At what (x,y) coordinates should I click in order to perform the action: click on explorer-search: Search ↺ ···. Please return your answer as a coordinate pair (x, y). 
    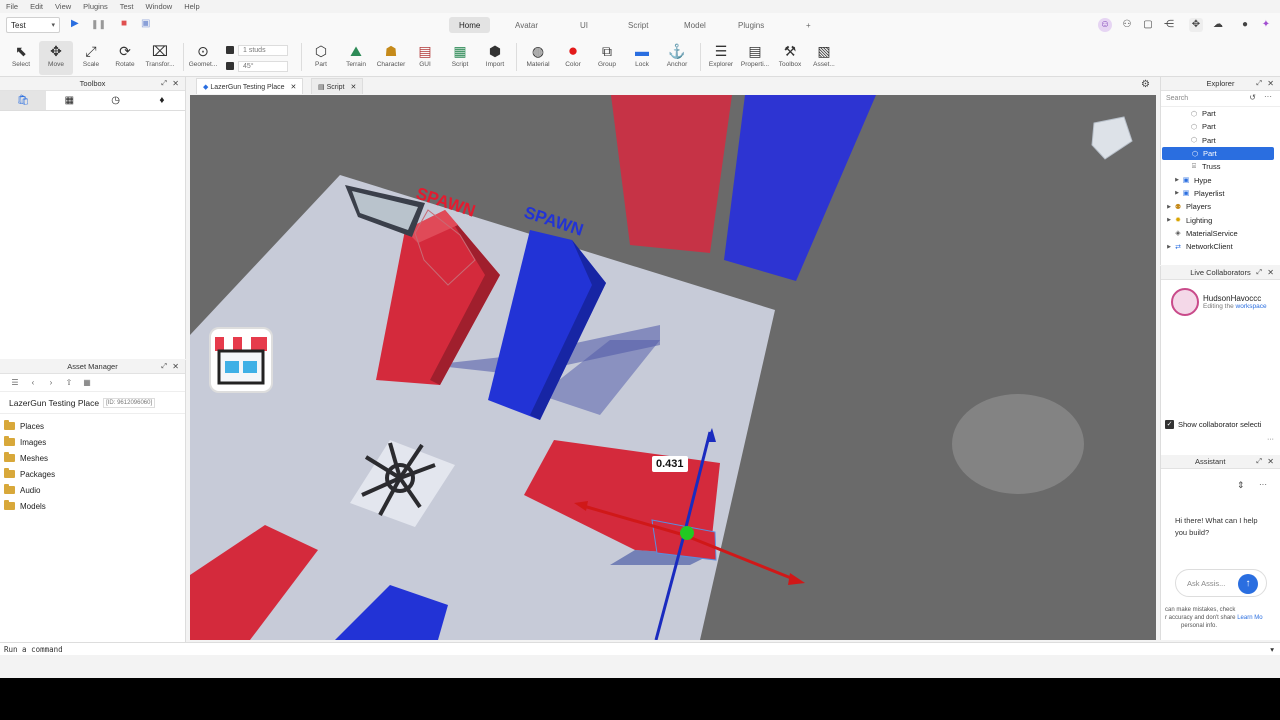
    Looking at the image, I should click on (1220, 99).